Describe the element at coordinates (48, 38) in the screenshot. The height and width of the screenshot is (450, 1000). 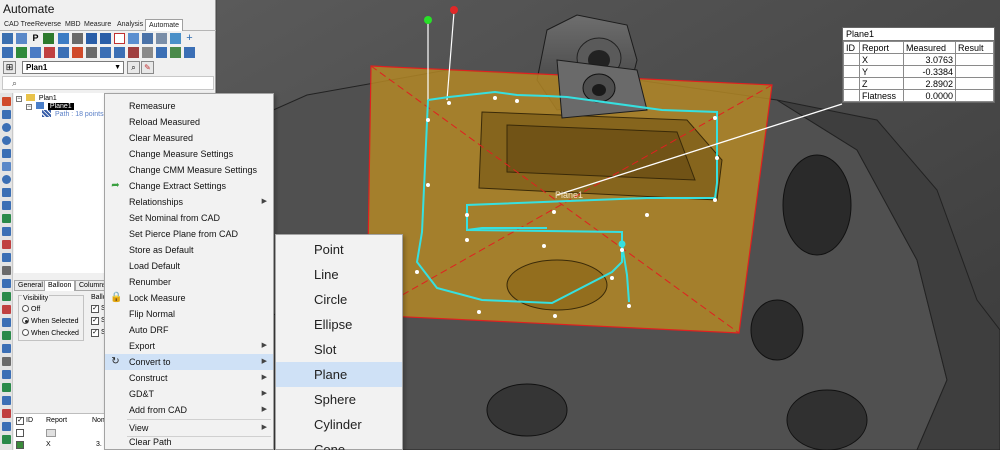
I see `filter-icon` at that location.